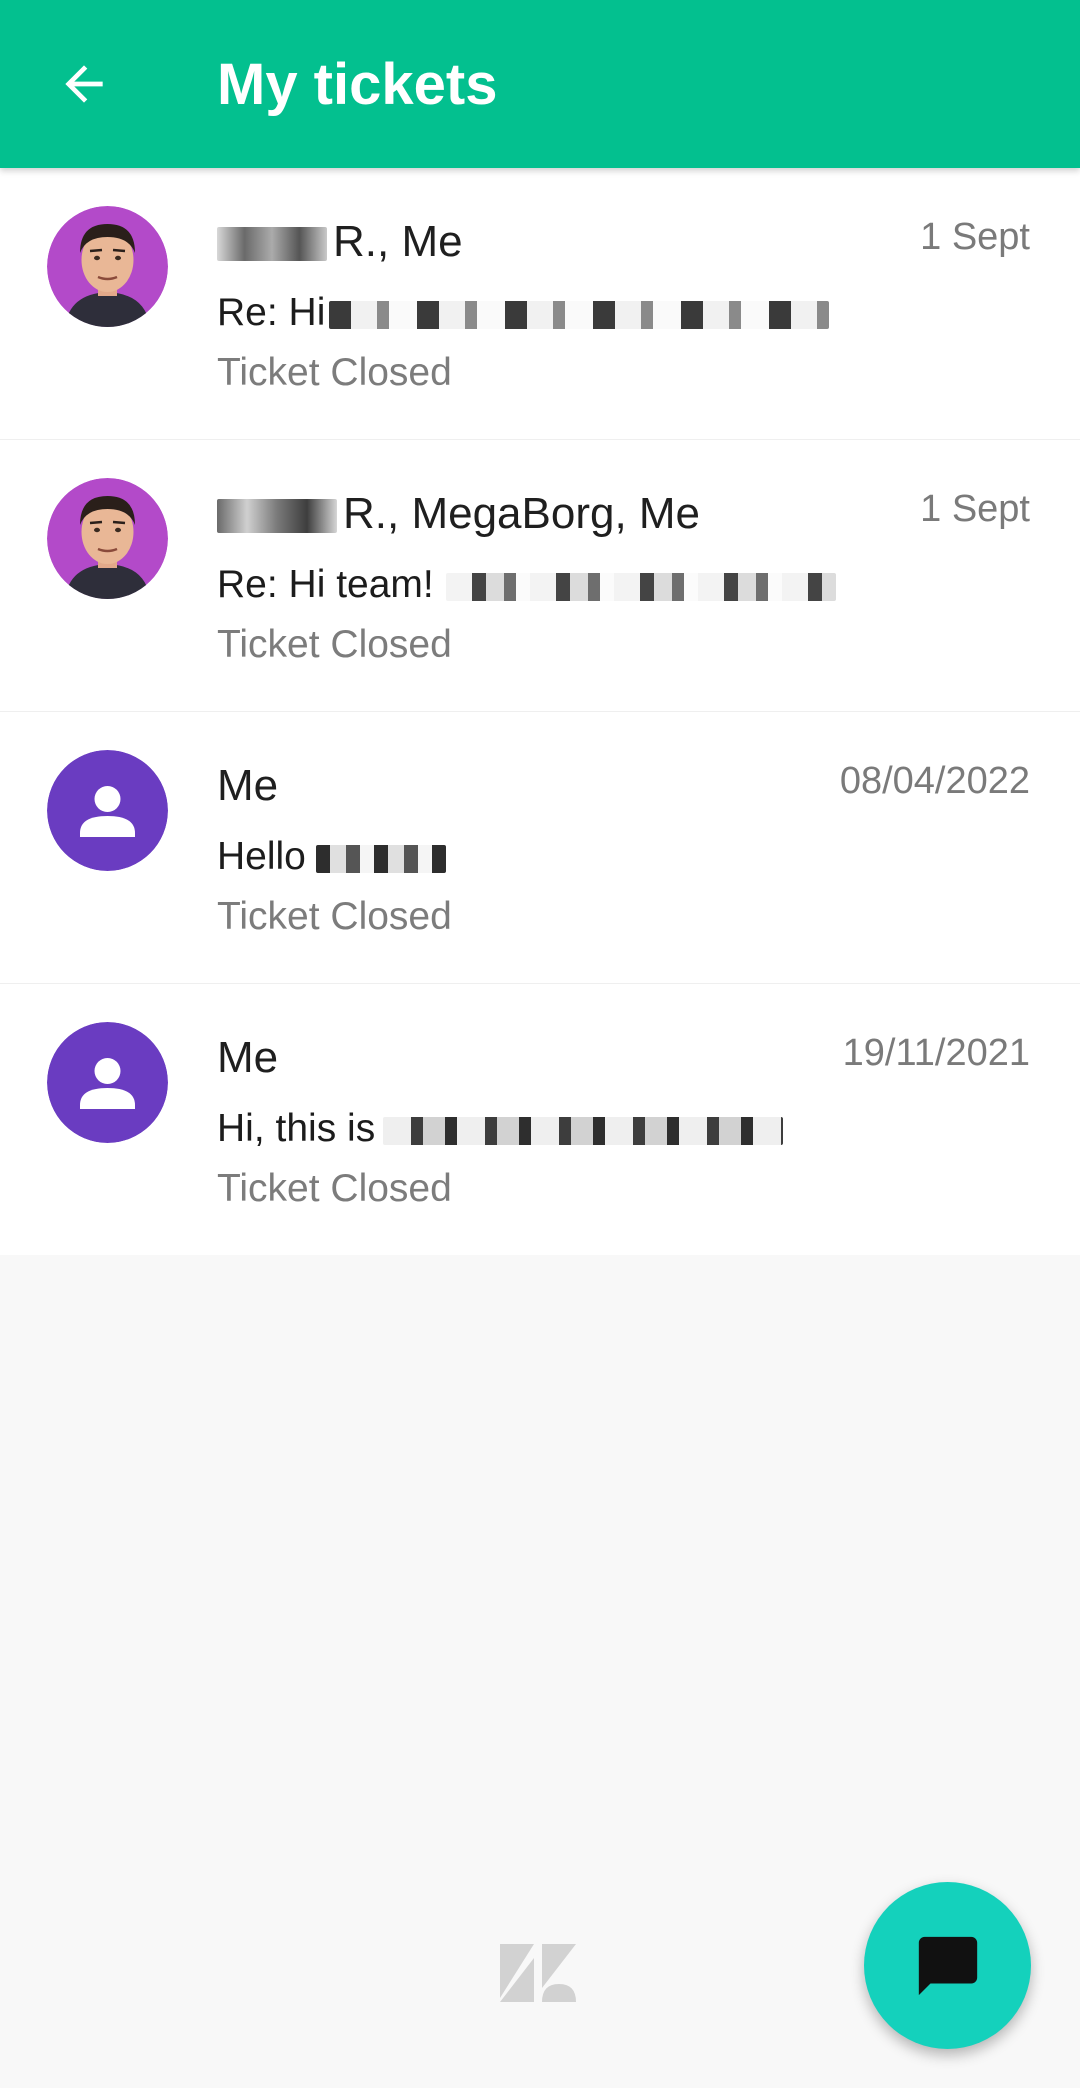 The height and width of the screenshot is (2088, 1080). What do you see at coordinates (552, 585) in the screenshot?
I see `ticket-preview: Re: Hi team!` at bounding box center [552, 585].